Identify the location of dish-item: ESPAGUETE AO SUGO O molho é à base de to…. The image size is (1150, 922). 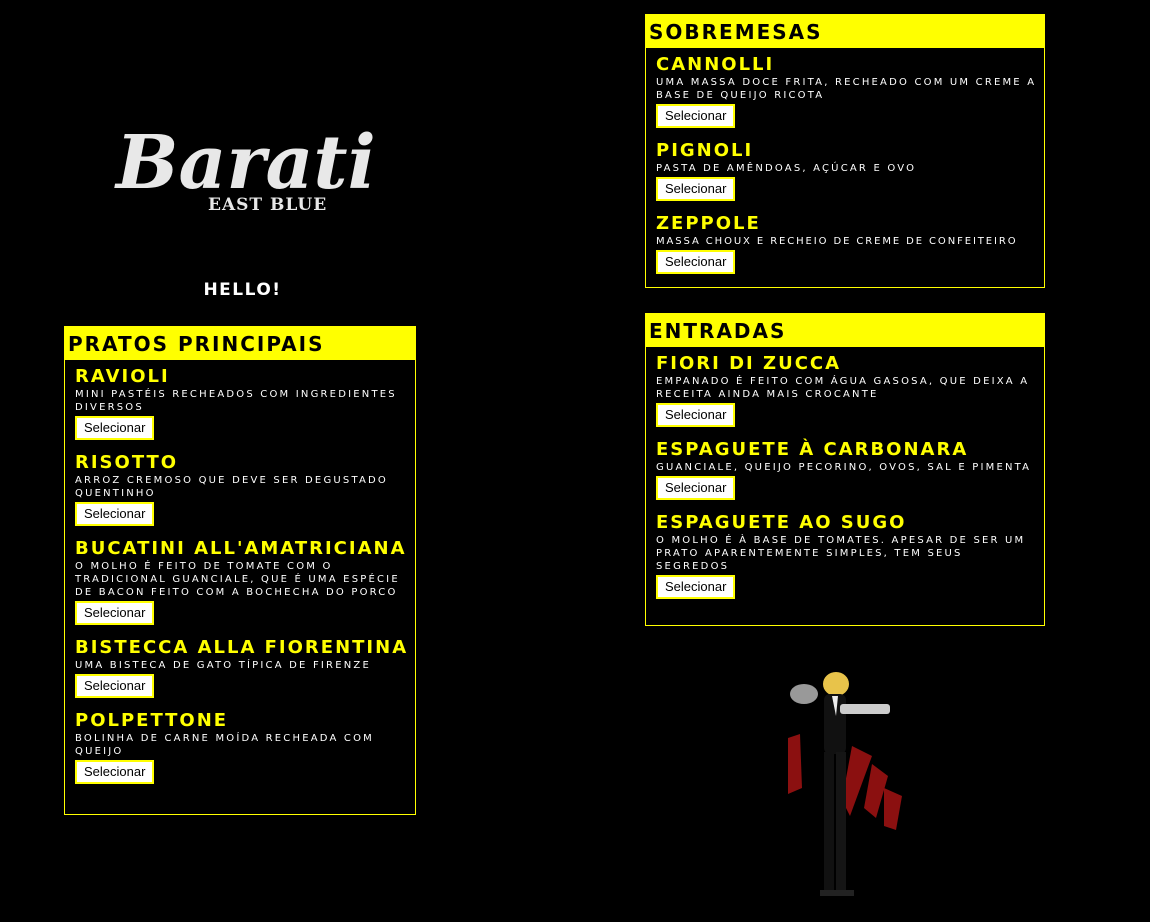
(847, 555).